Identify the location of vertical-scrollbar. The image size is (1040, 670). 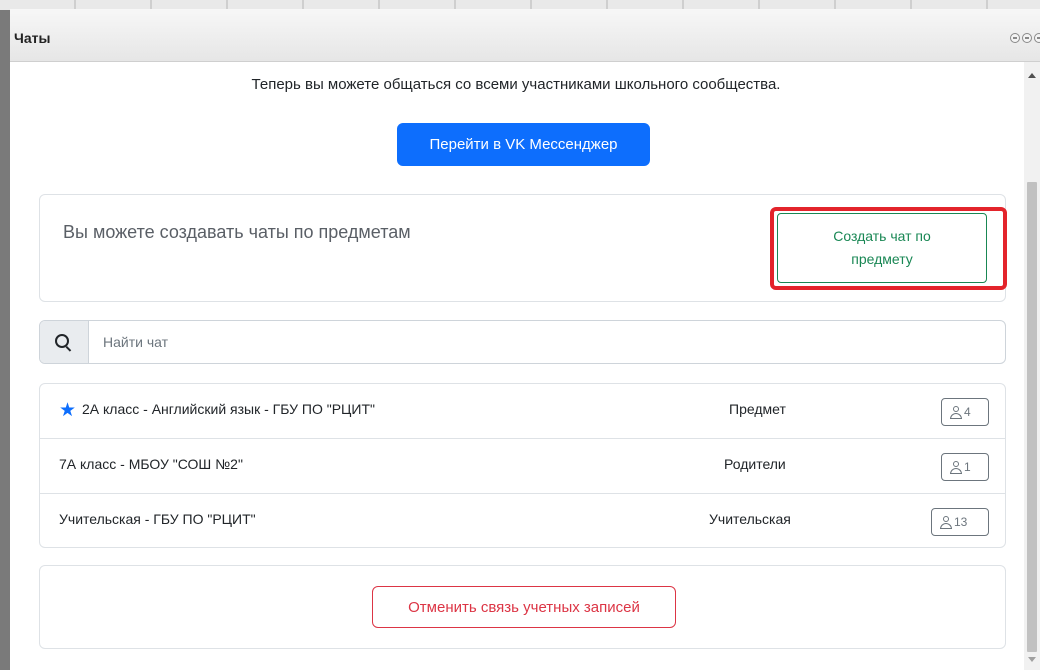
(1032, 366).